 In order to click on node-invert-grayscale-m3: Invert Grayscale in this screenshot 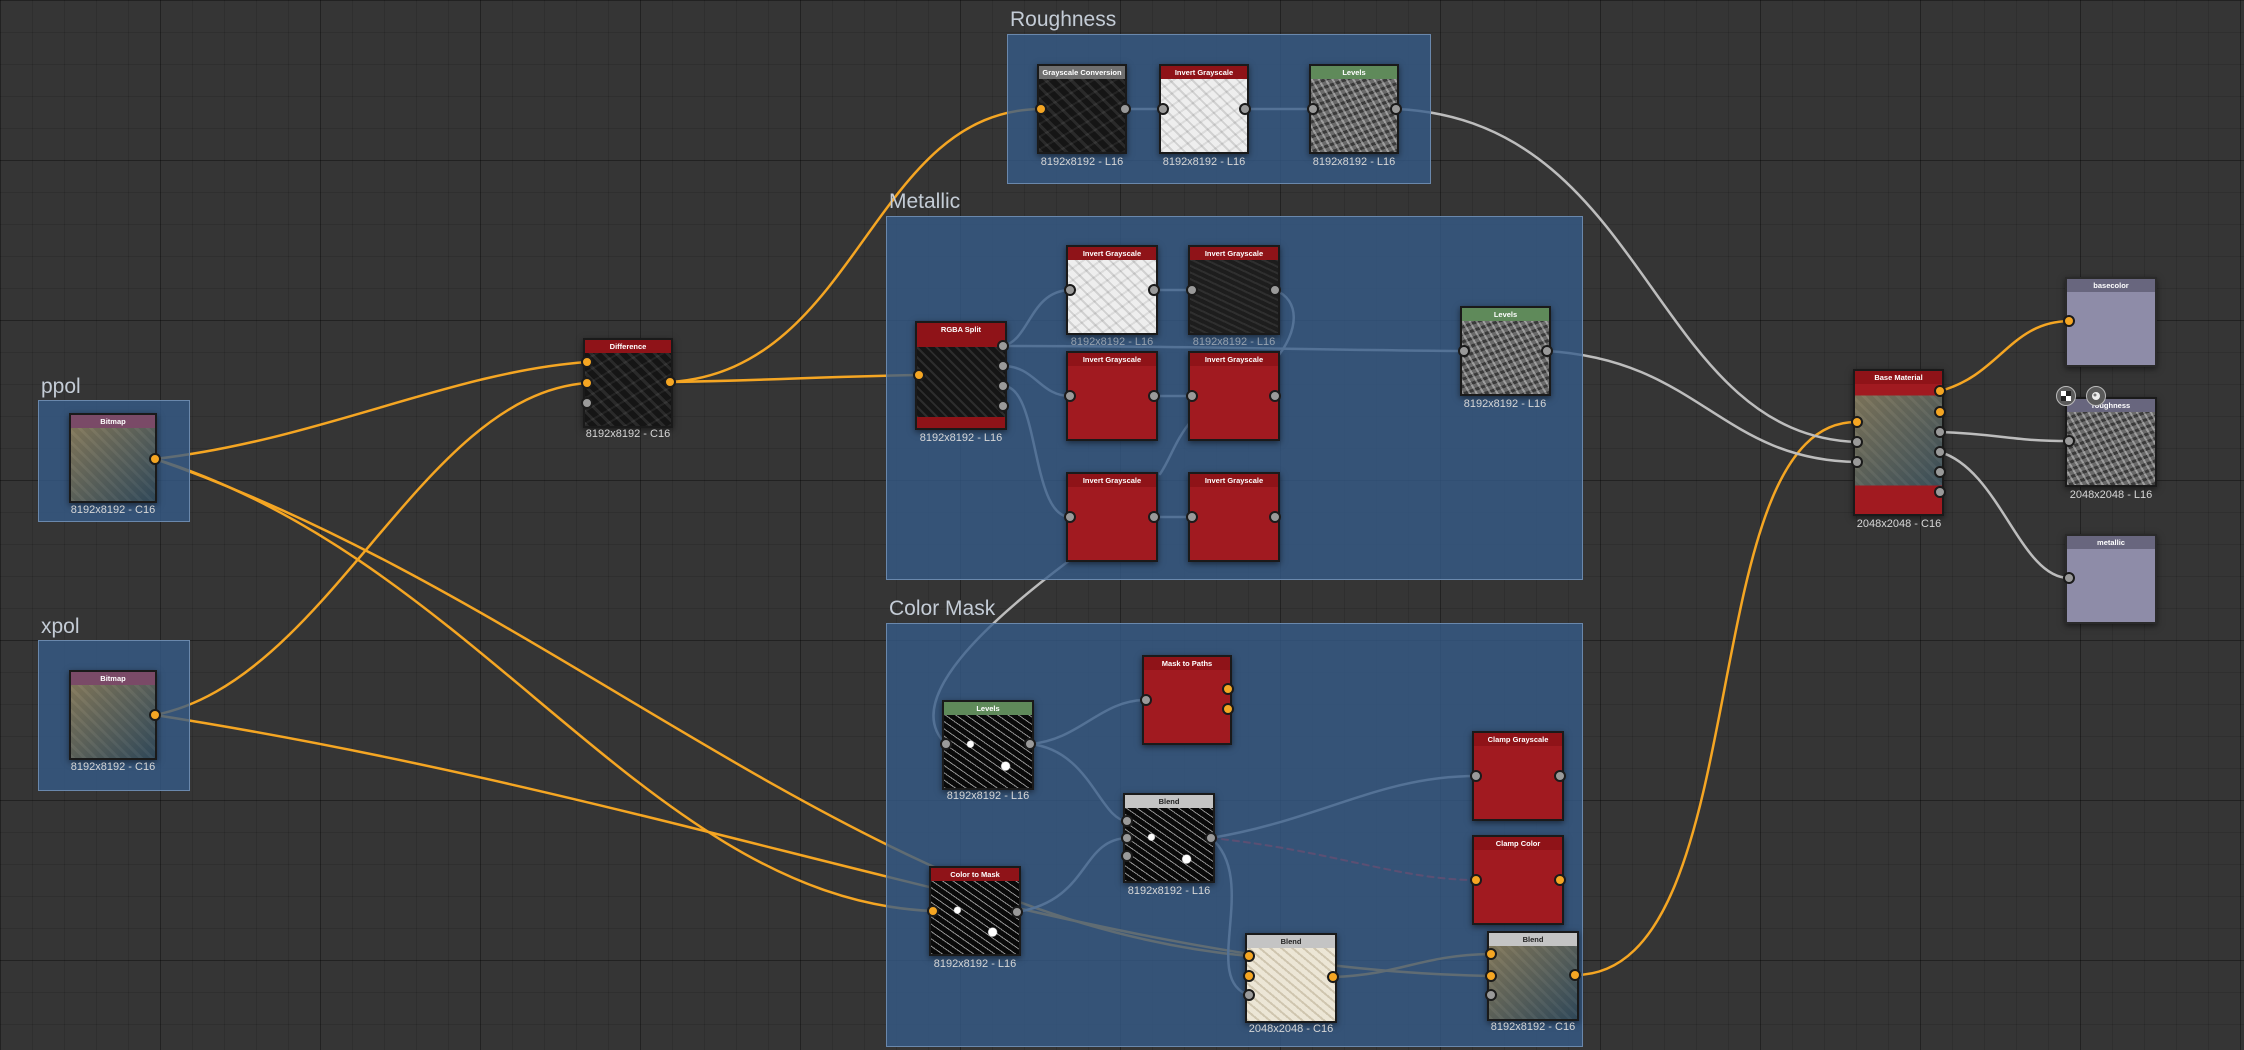, I will do `click(1112, 396)`.